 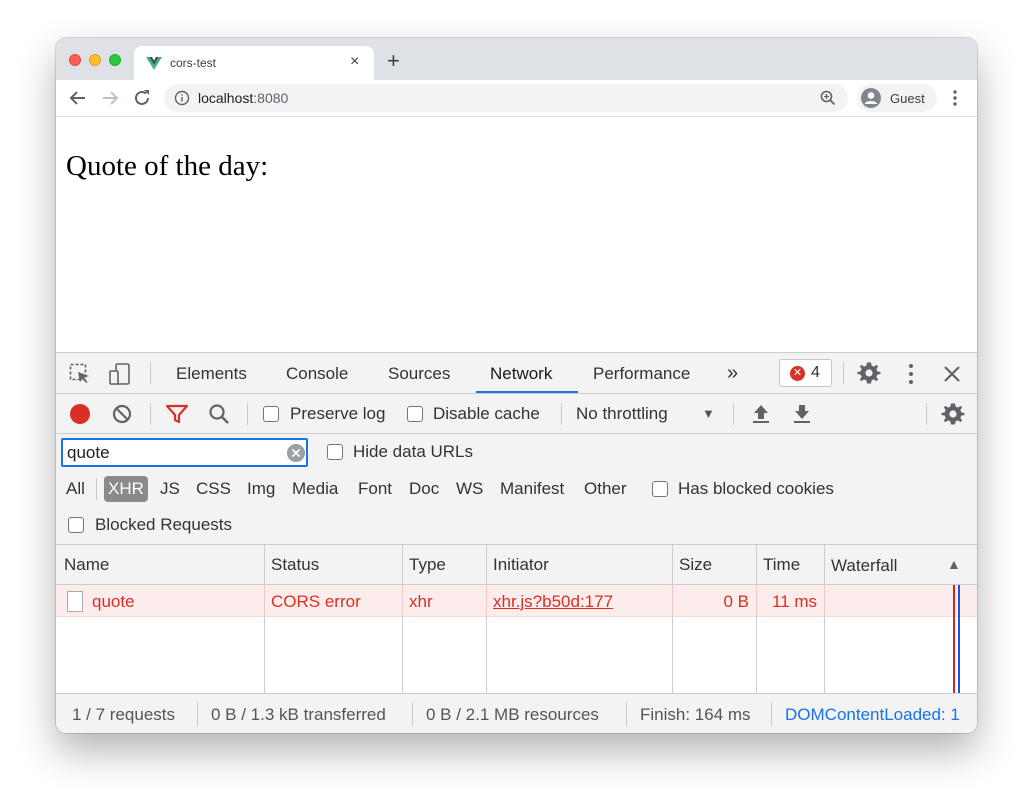 I want to click on column-waterfall: Waterfall, so click(x=864, y=566).